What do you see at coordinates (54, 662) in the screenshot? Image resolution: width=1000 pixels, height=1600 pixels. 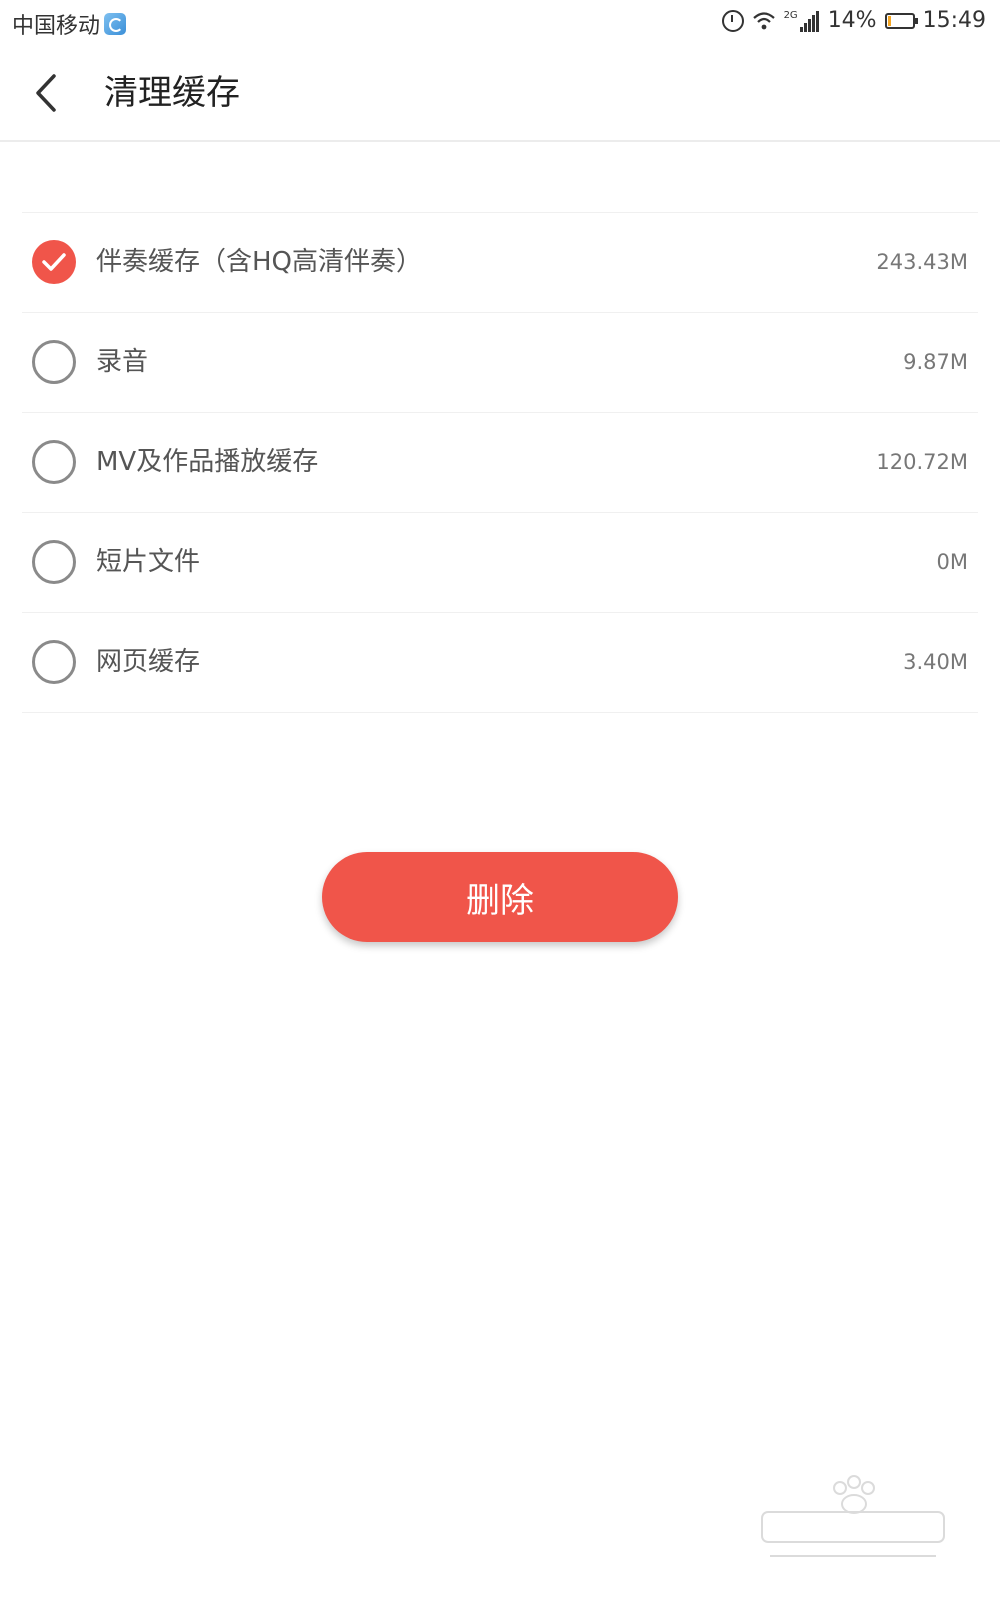 I see `checkbox-web-page` at bounding box center [54, 662].